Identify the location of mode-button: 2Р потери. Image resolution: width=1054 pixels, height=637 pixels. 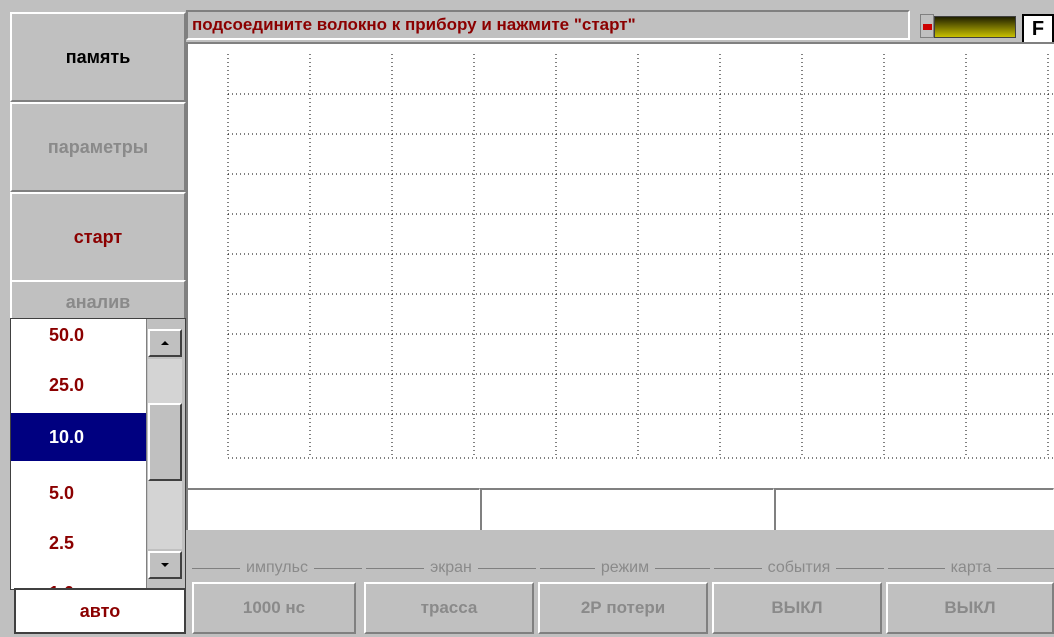
(623, 608).